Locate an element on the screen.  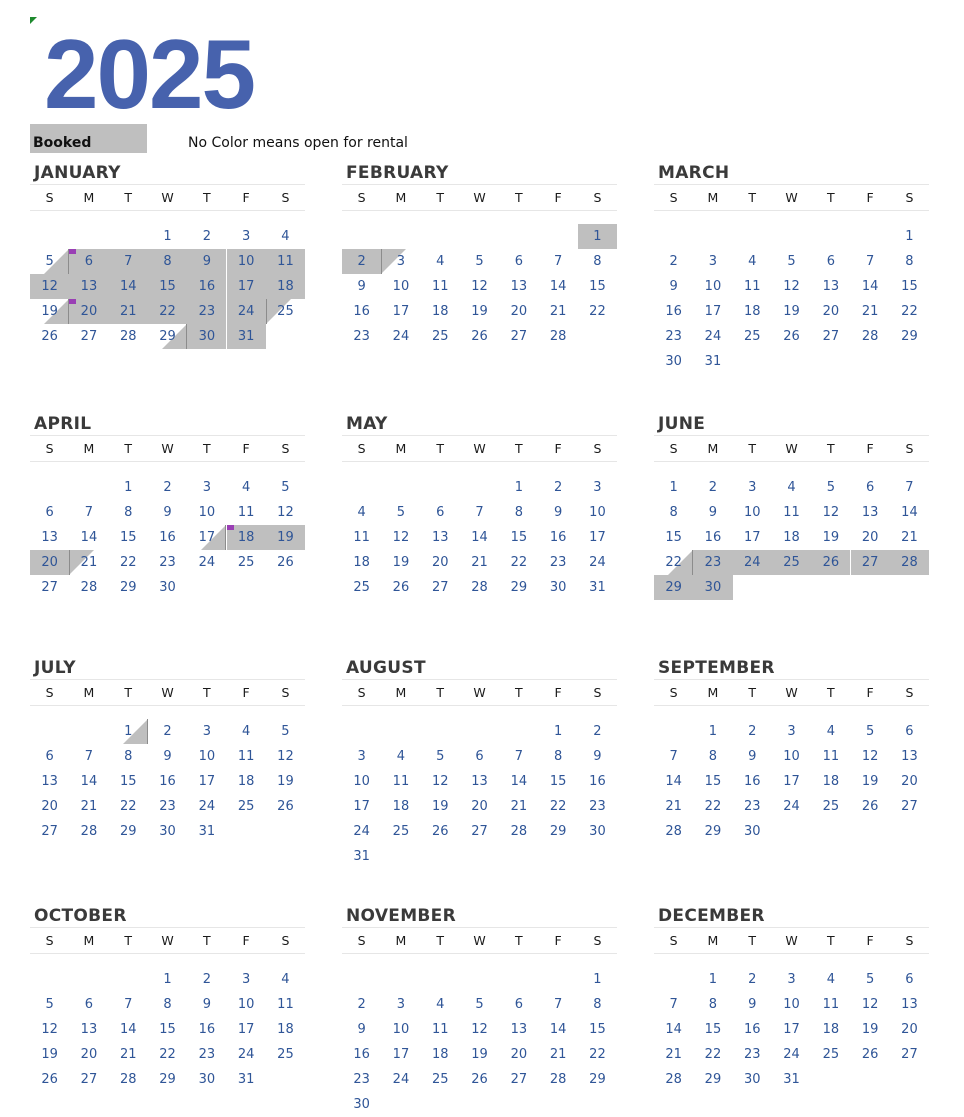
day-cell: 9 is located at coordinates (167, 512).